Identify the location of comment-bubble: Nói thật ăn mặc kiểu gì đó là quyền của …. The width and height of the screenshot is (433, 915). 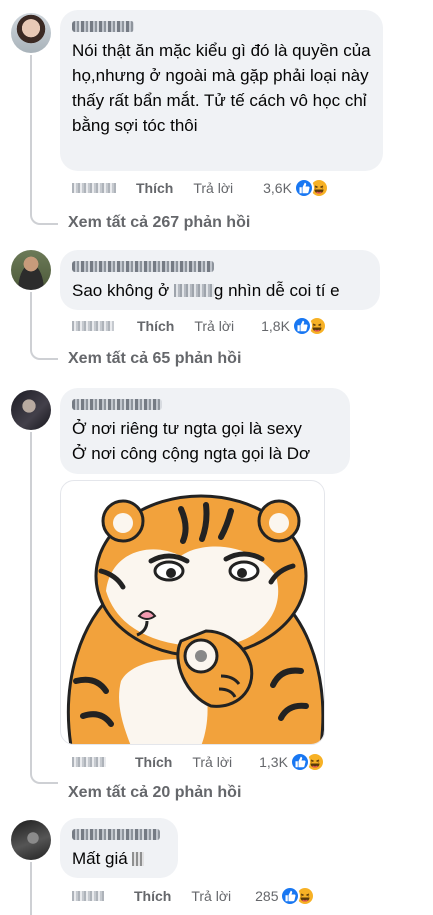
(221, 90).